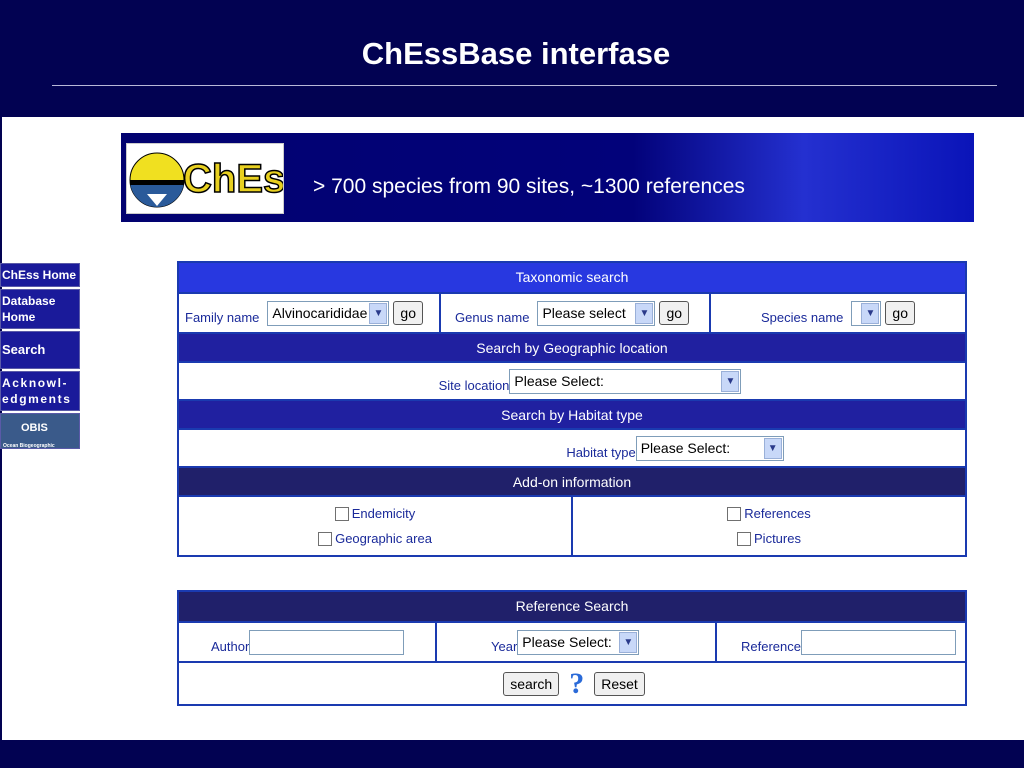  Describe the element at coordinates (572, 413) in the screenshot. I see `habitat-search-header: Search by Habitat type` at that location.